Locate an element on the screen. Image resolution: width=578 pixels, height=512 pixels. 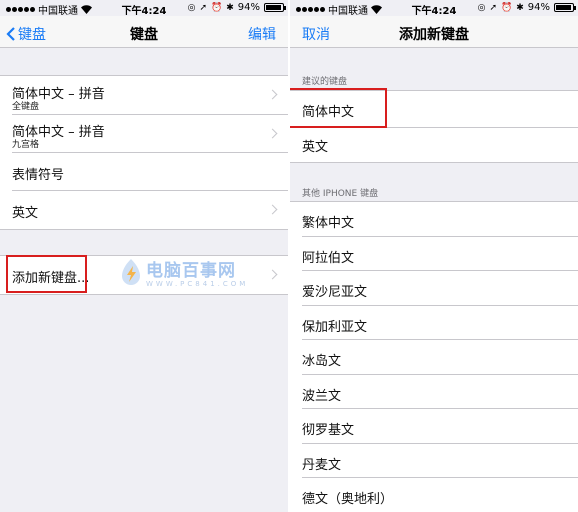
other-keyboard-row: 繁体中文 is located at coordinates (434, 219).